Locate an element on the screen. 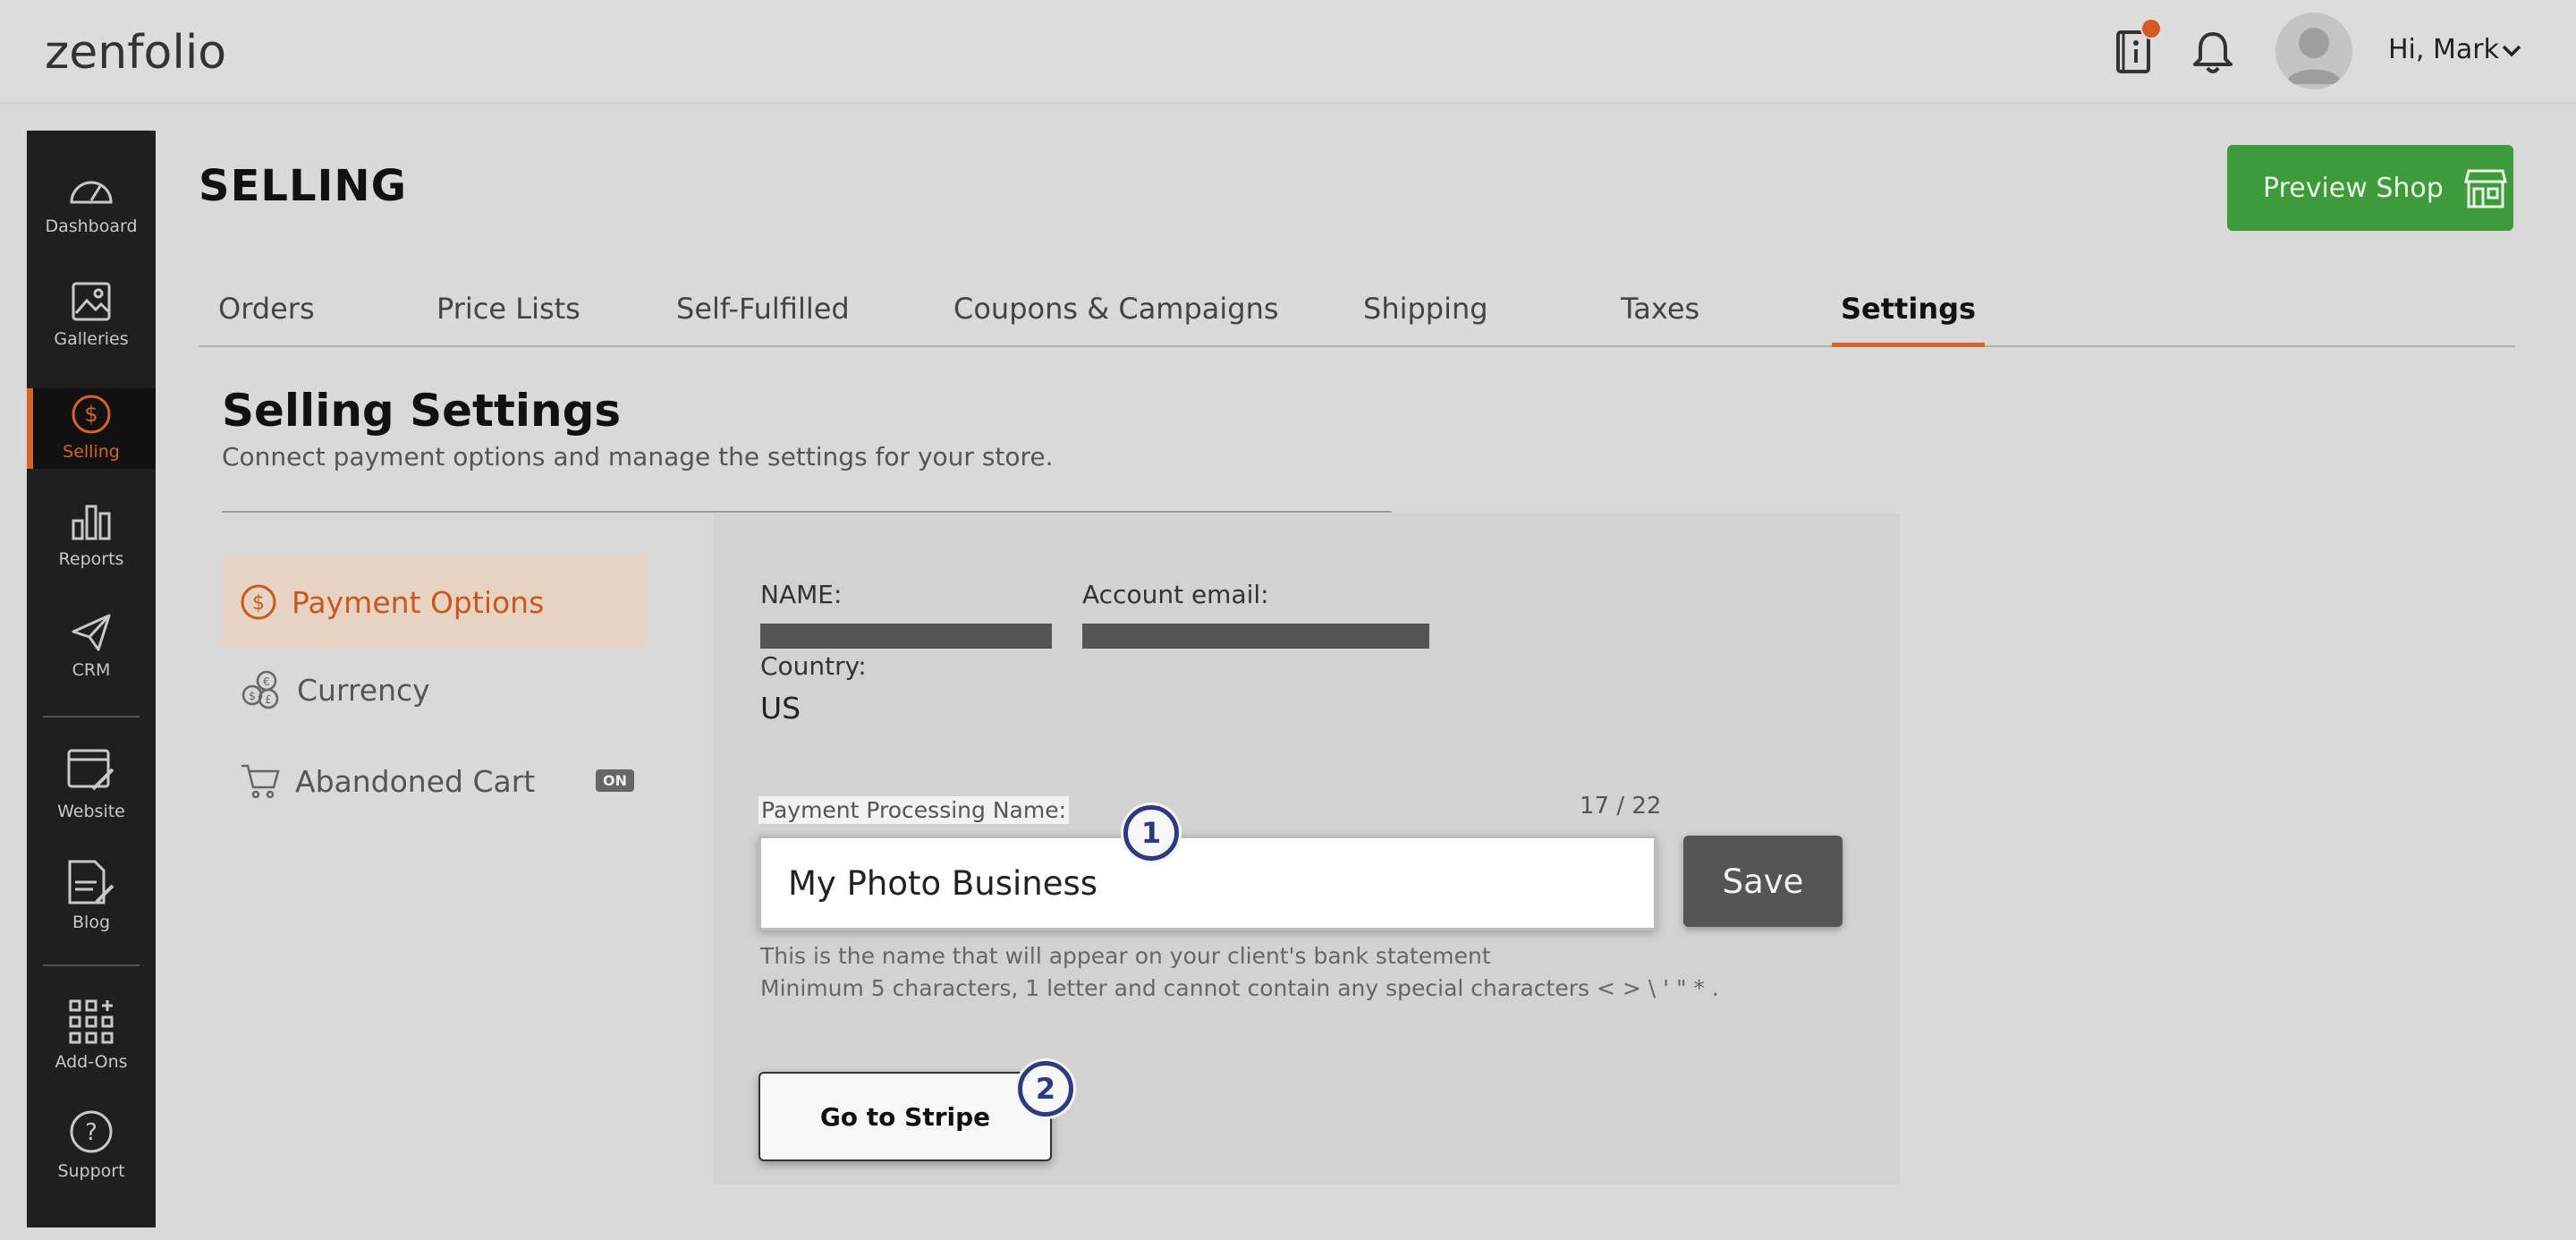  rail-item-crm: CRM is located at coordinates (91, 646).